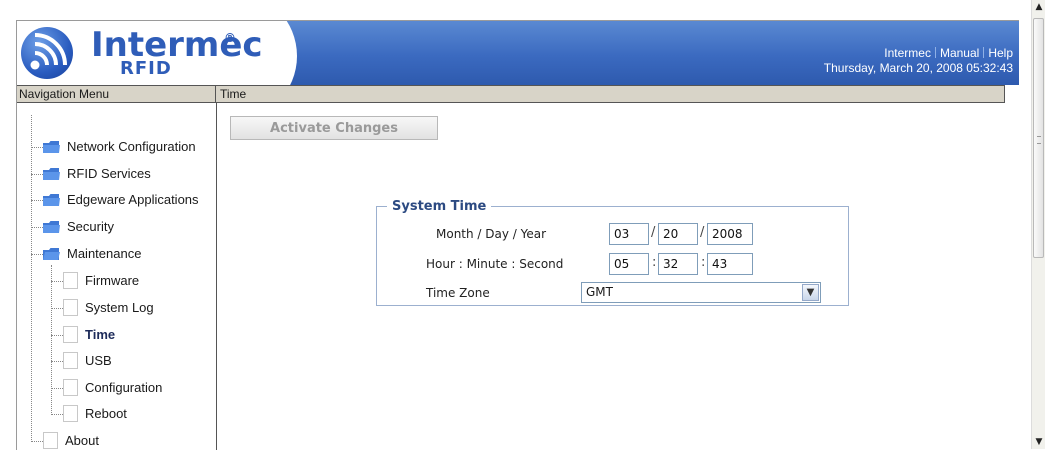 The image size is (1045, 450). Describe the element at coordinates (439, 206) in the screenshot. I see `system-time-legend: System Time` at that location.